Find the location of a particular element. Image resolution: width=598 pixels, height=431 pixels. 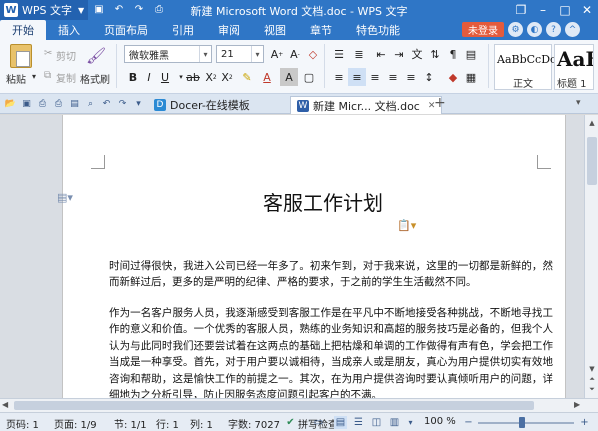

align-center-icon: ≡ is located at coordinates (357, 77).